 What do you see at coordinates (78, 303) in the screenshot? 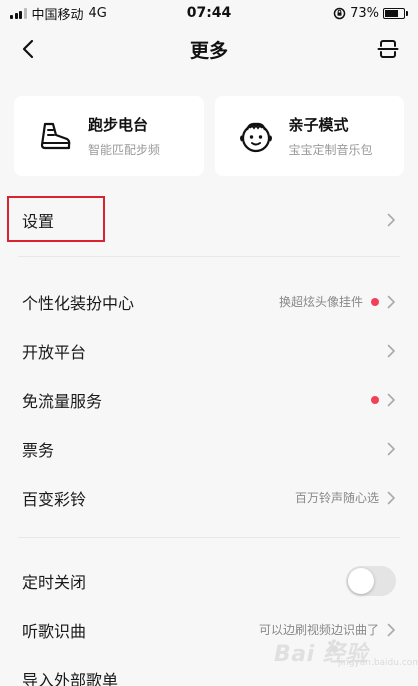
I see `menu-item-label: 个性化装扮中心` at bounding box center [78, 303].